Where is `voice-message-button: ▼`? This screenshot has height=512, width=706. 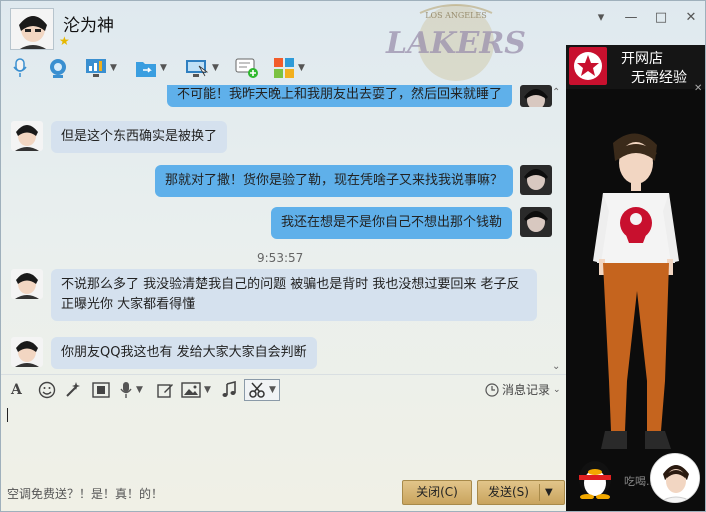
voice-message-button: ▼ is located at coordinates (131, 390).